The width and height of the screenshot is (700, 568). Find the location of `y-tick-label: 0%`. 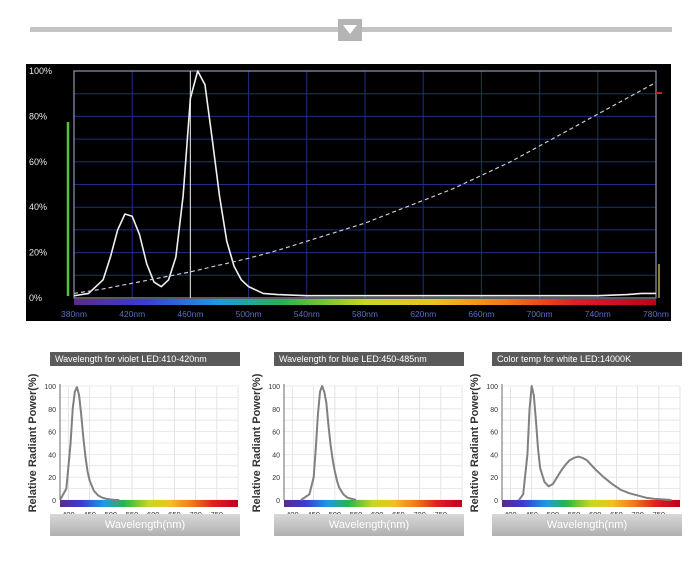

y-tick-label: 0% is located at coordinates (35, 298).